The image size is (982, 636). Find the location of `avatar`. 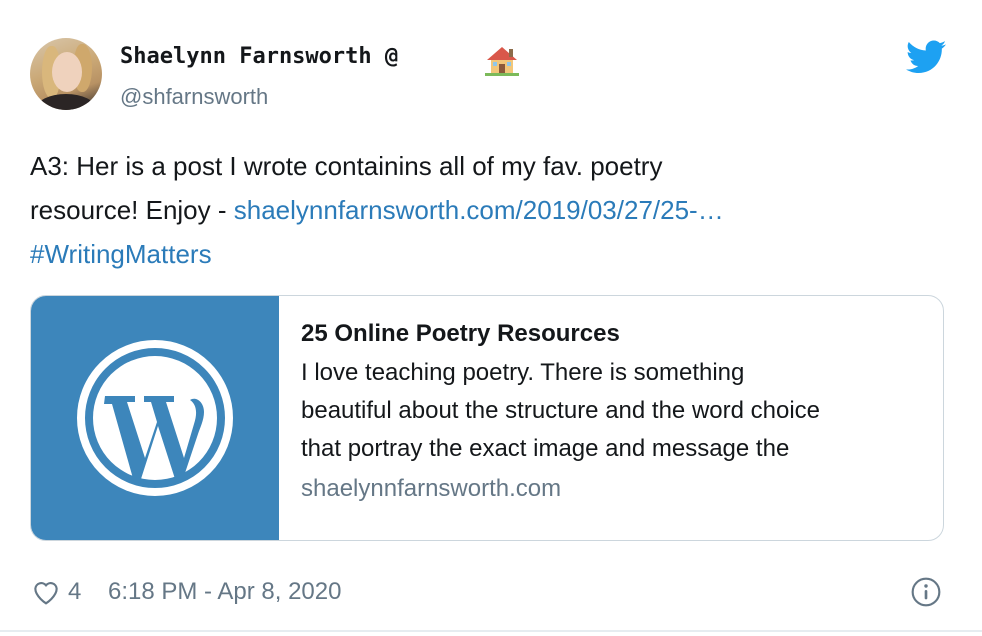

avatar is located at coordinates (66, 74).